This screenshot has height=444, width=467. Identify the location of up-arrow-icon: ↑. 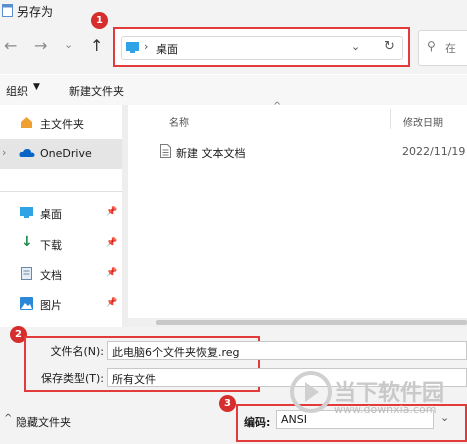
(96, 45).